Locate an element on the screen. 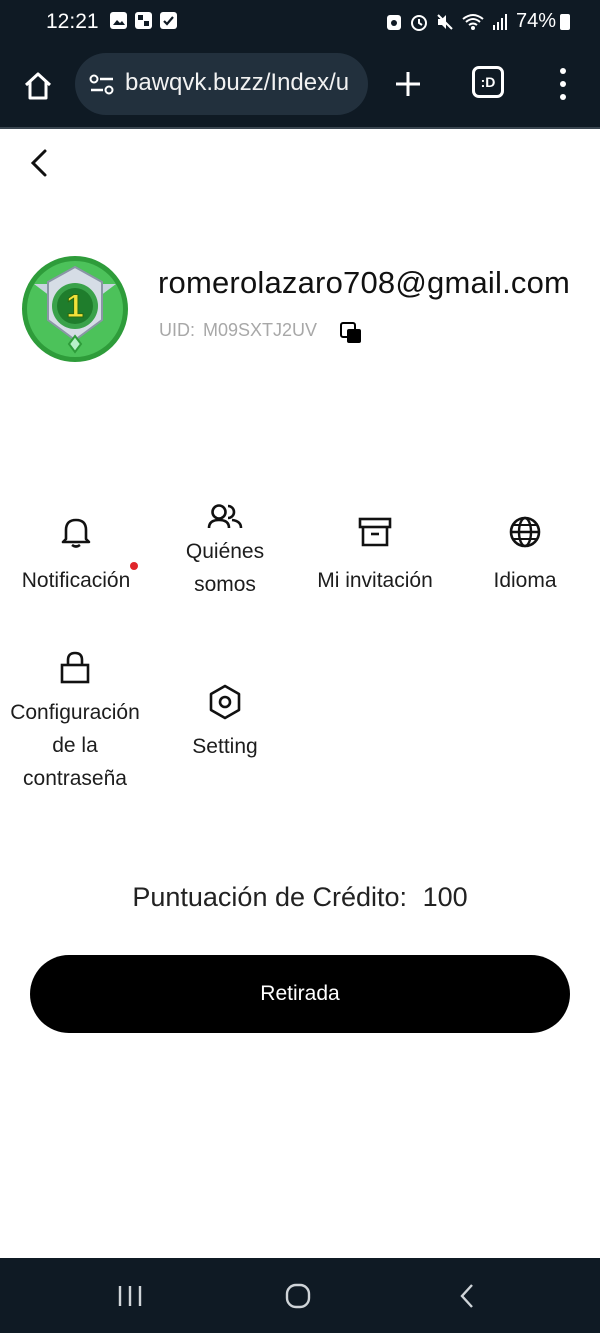 This screenshot has width=600, height=1333. signal-icon is located at coordinates (499, 21).